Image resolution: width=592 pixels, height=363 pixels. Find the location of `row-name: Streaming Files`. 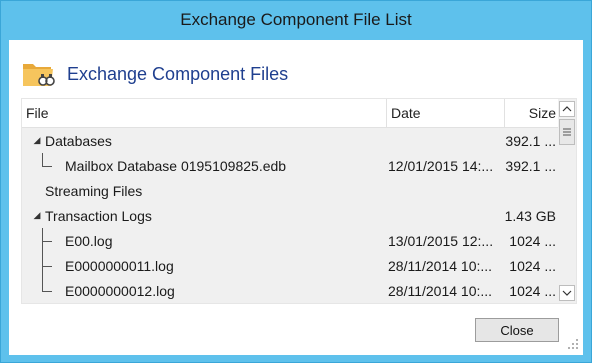

row-name: Streaming Files is located at coordinates (94, 190).